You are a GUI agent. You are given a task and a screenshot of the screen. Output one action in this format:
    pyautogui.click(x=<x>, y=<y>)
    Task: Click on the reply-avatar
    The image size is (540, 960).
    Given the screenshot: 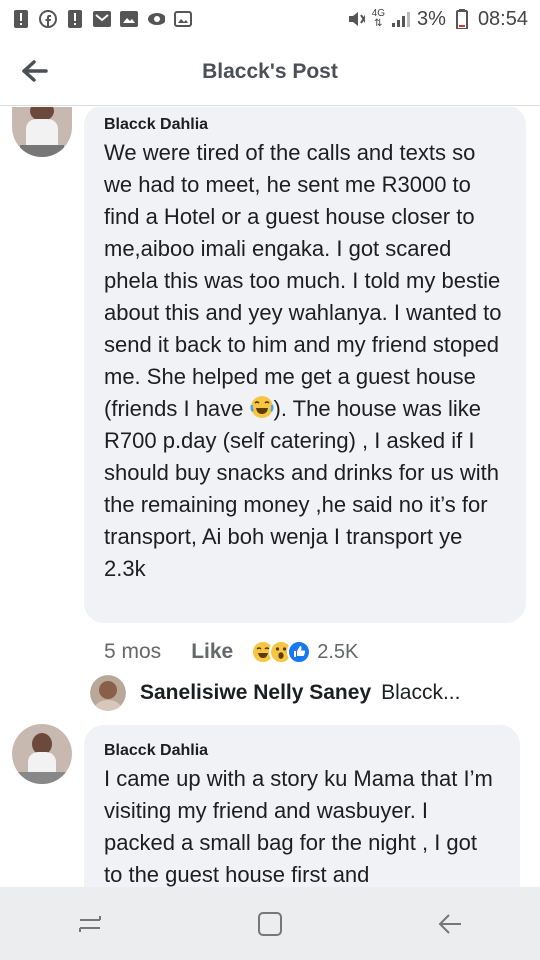 What is the action you would take?
    pyautogui.click(x=108, y=693)
    